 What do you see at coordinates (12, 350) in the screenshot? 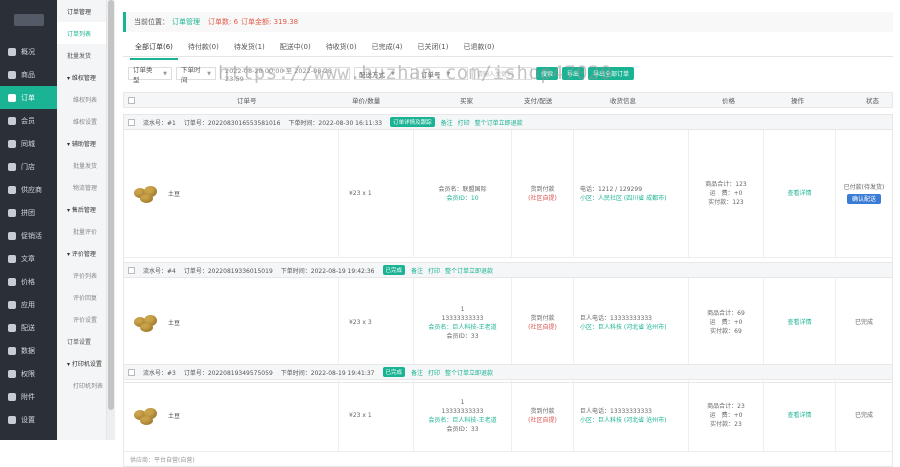
I see `data-icon` at bounding box center [12, 350].